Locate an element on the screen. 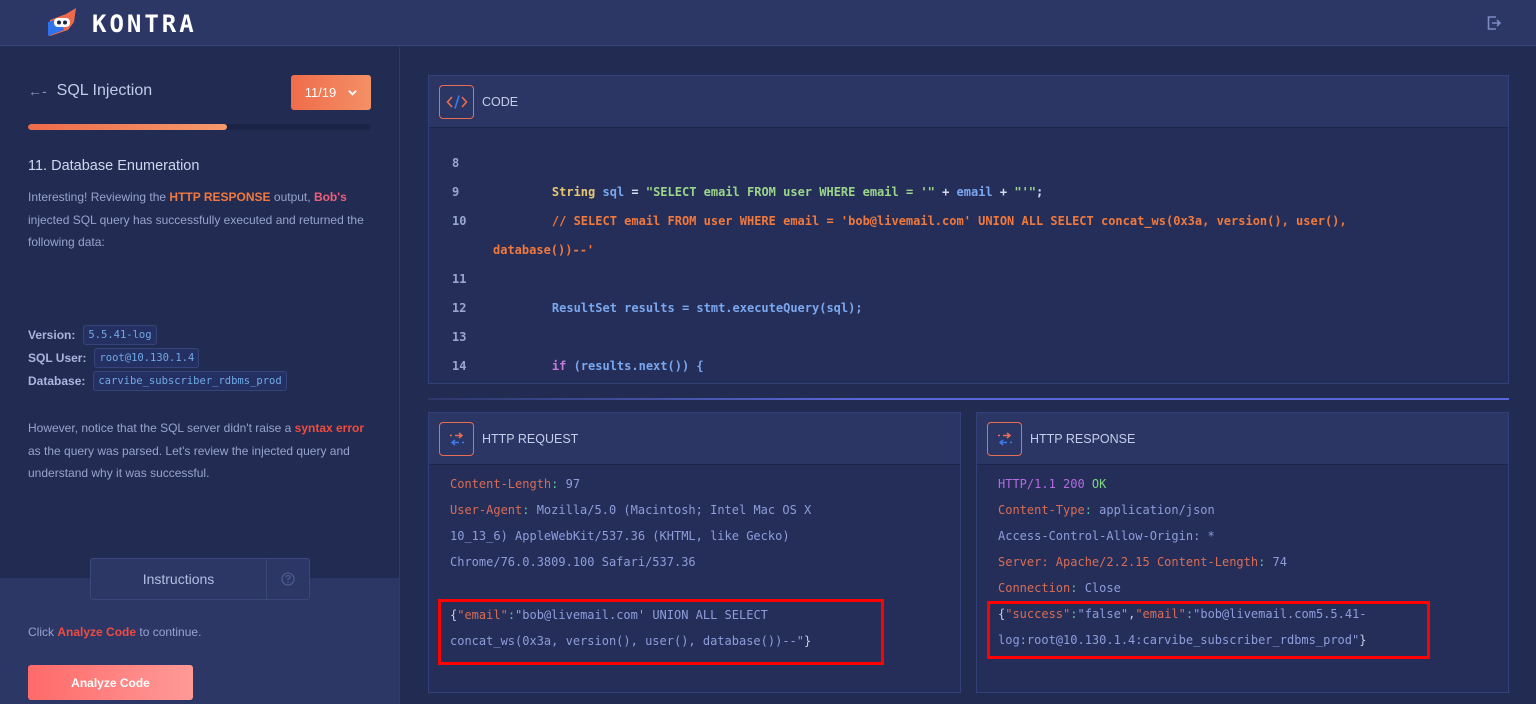 This screenshot has width=1536, height=704. code-token: email is located at coordinates (974, 192).